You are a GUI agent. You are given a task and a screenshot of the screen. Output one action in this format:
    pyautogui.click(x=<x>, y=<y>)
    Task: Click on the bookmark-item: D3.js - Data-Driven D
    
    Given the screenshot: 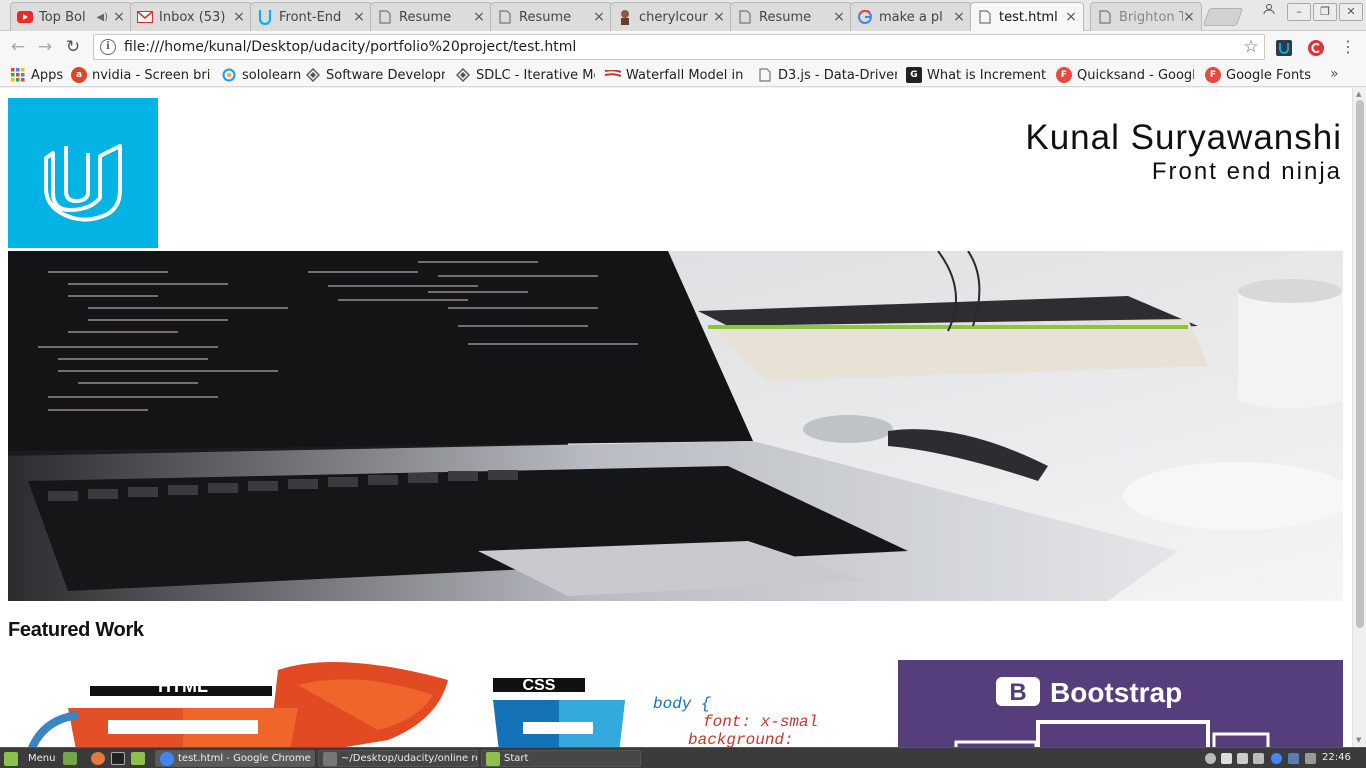 What is the action you would take?
    pyautogui.click(x=827, y=75)
    